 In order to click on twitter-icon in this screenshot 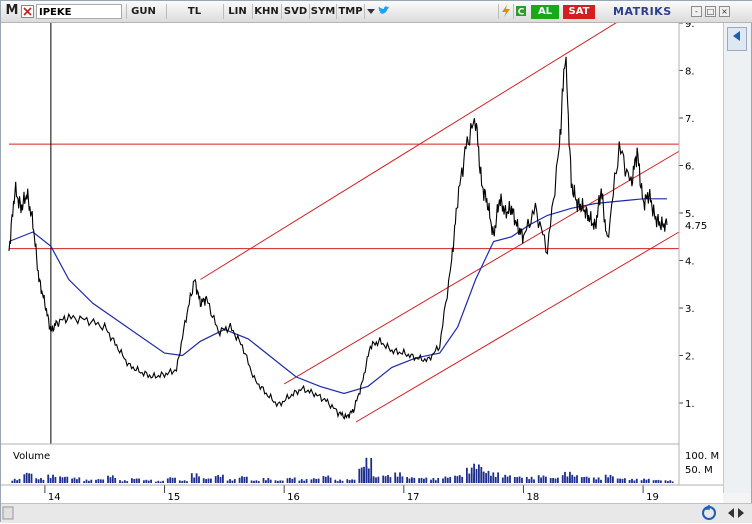, I will do `click(384, 11)`.